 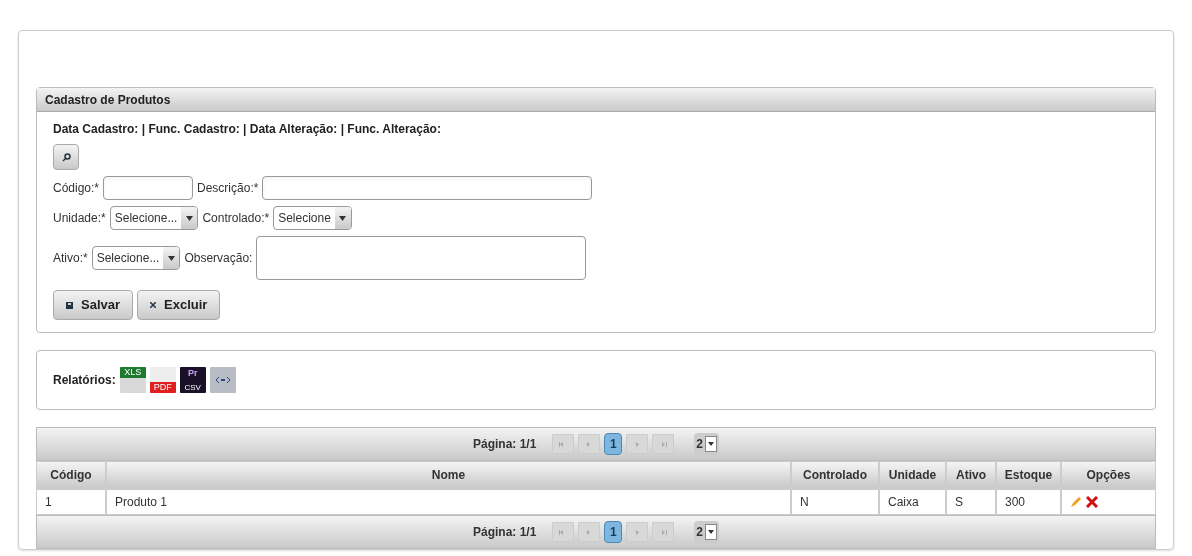 What do you see at coordinates (192, 380) in the screenshot?
I see `csv-export-button: Pr CSV` at bounding box center [192, 380].